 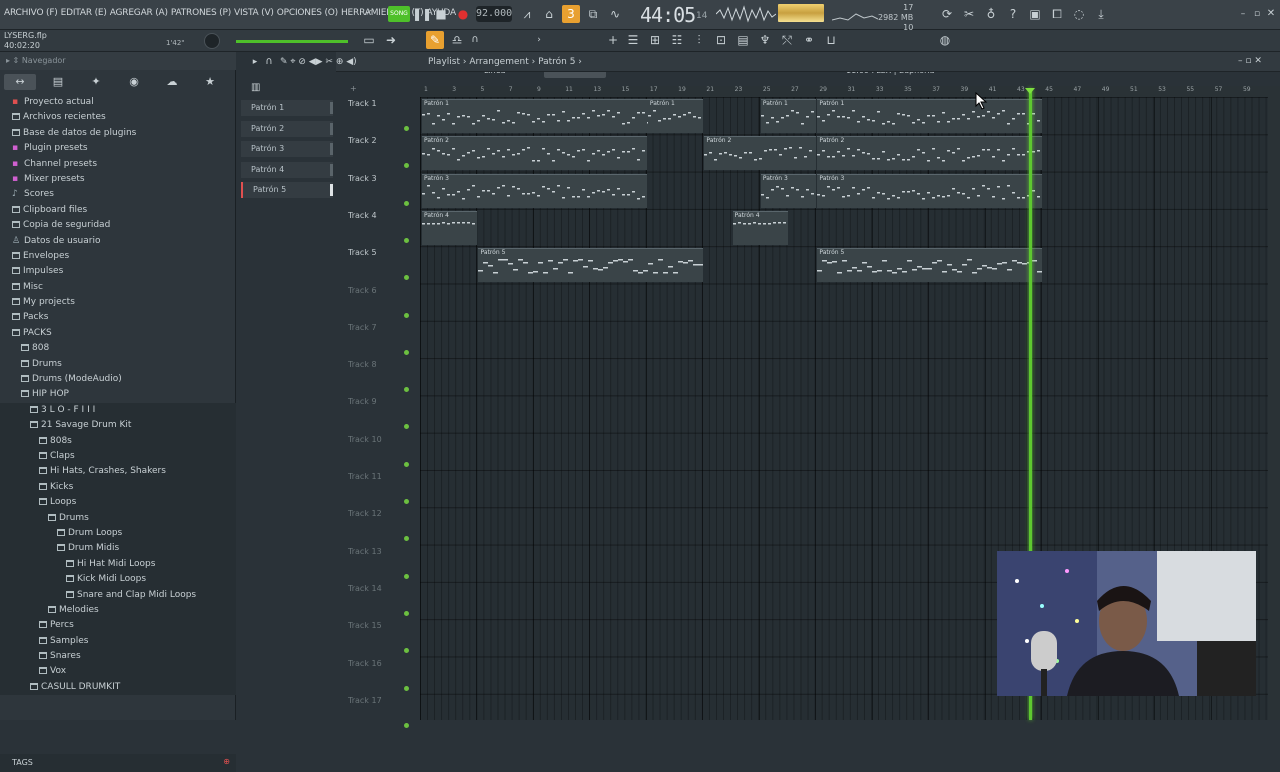 What do you see at coordinates (498, 62) in the screenshot?
I see `breadcrumb-arrangement: Arrangement` at bounding box center [498, 62].